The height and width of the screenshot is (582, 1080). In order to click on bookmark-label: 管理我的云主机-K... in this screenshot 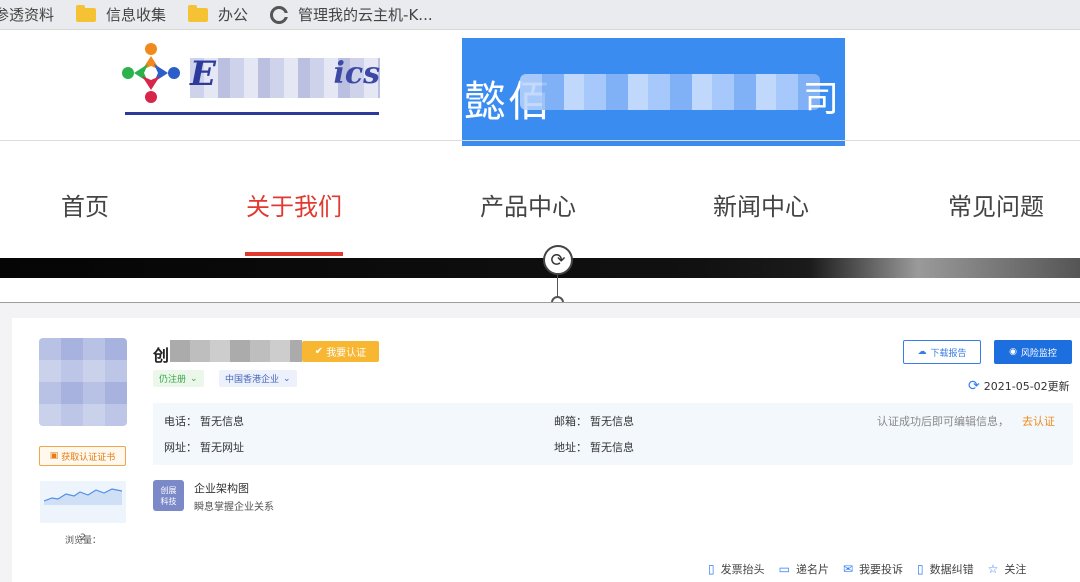, I will do `click(365, 15)`.